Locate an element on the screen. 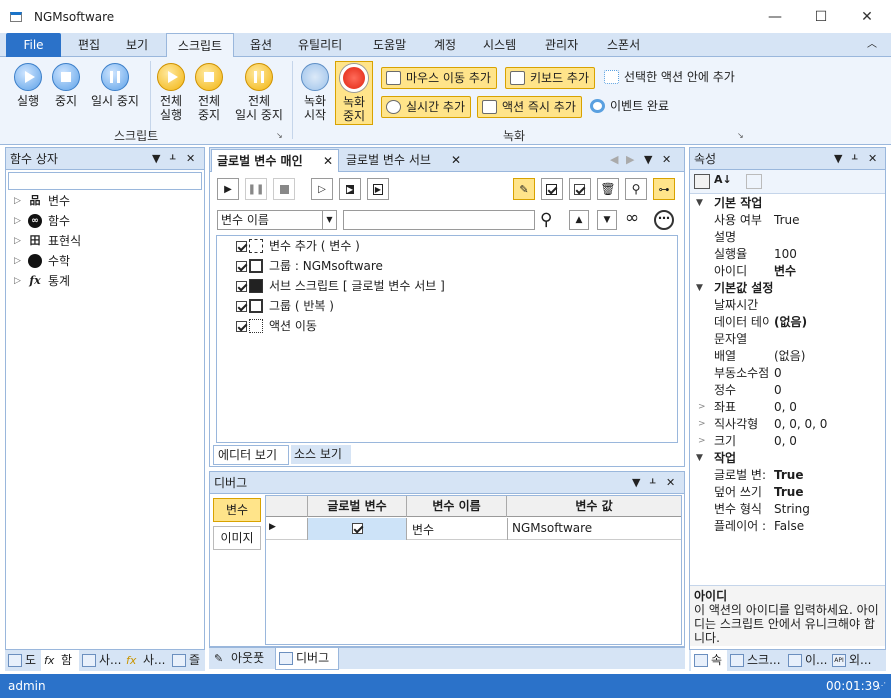  tab-functions: fx 함 is located at coordinates (60, 661).